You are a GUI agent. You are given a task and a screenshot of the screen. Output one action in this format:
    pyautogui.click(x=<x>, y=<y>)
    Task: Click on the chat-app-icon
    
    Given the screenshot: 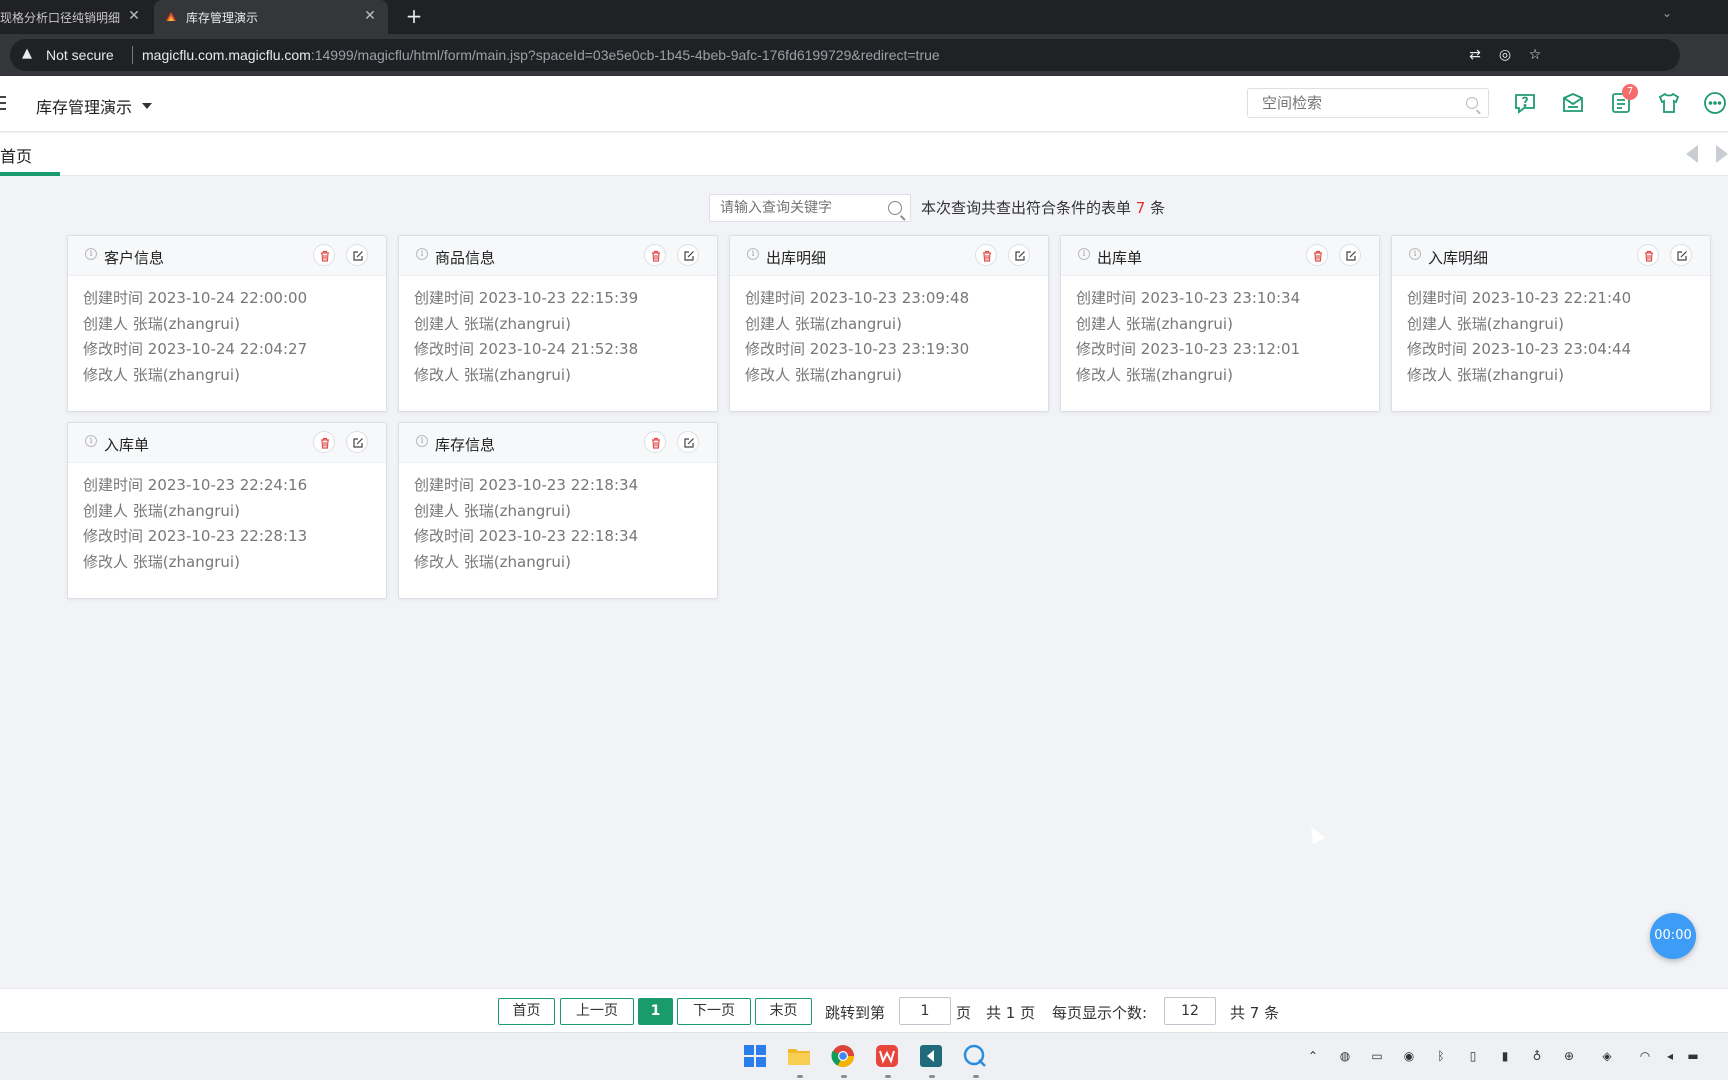 What is the action you would take?
    pyautogui.click(x=975, y=1056)
    